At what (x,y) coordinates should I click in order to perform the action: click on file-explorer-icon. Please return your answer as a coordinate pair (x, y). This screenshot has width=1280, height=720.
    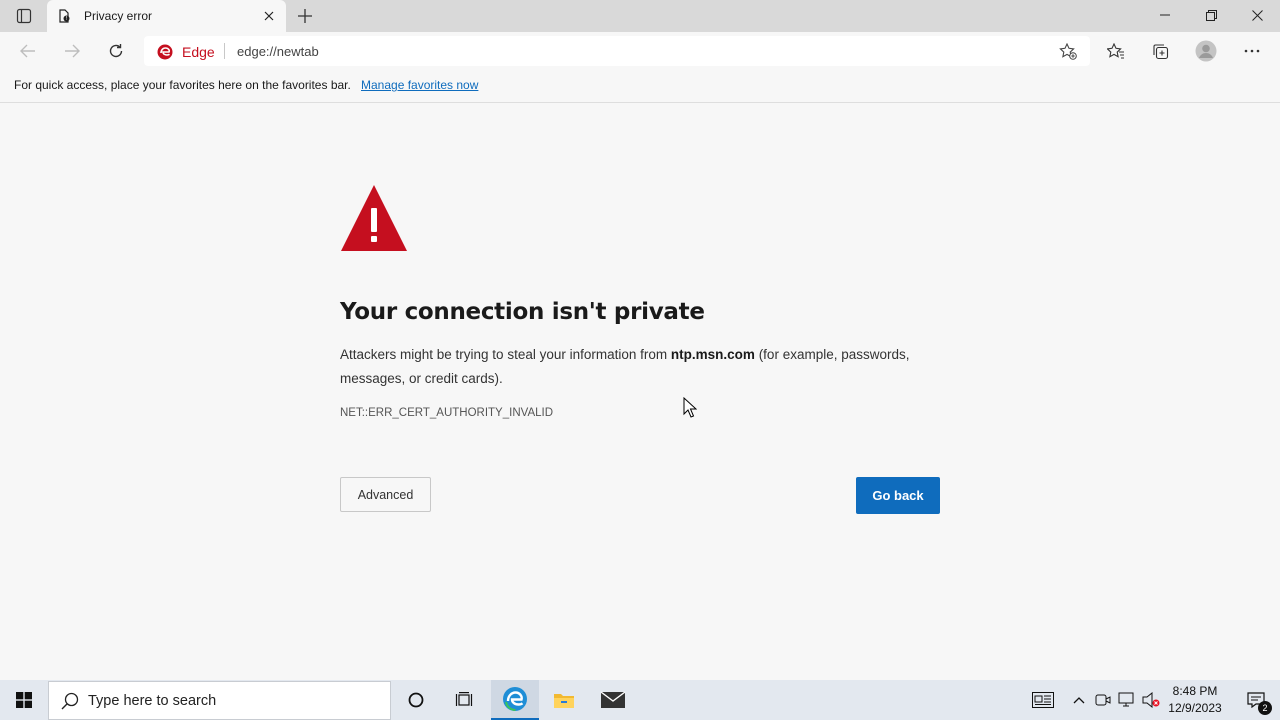
    Looking at the image, I should click on (564, 701).